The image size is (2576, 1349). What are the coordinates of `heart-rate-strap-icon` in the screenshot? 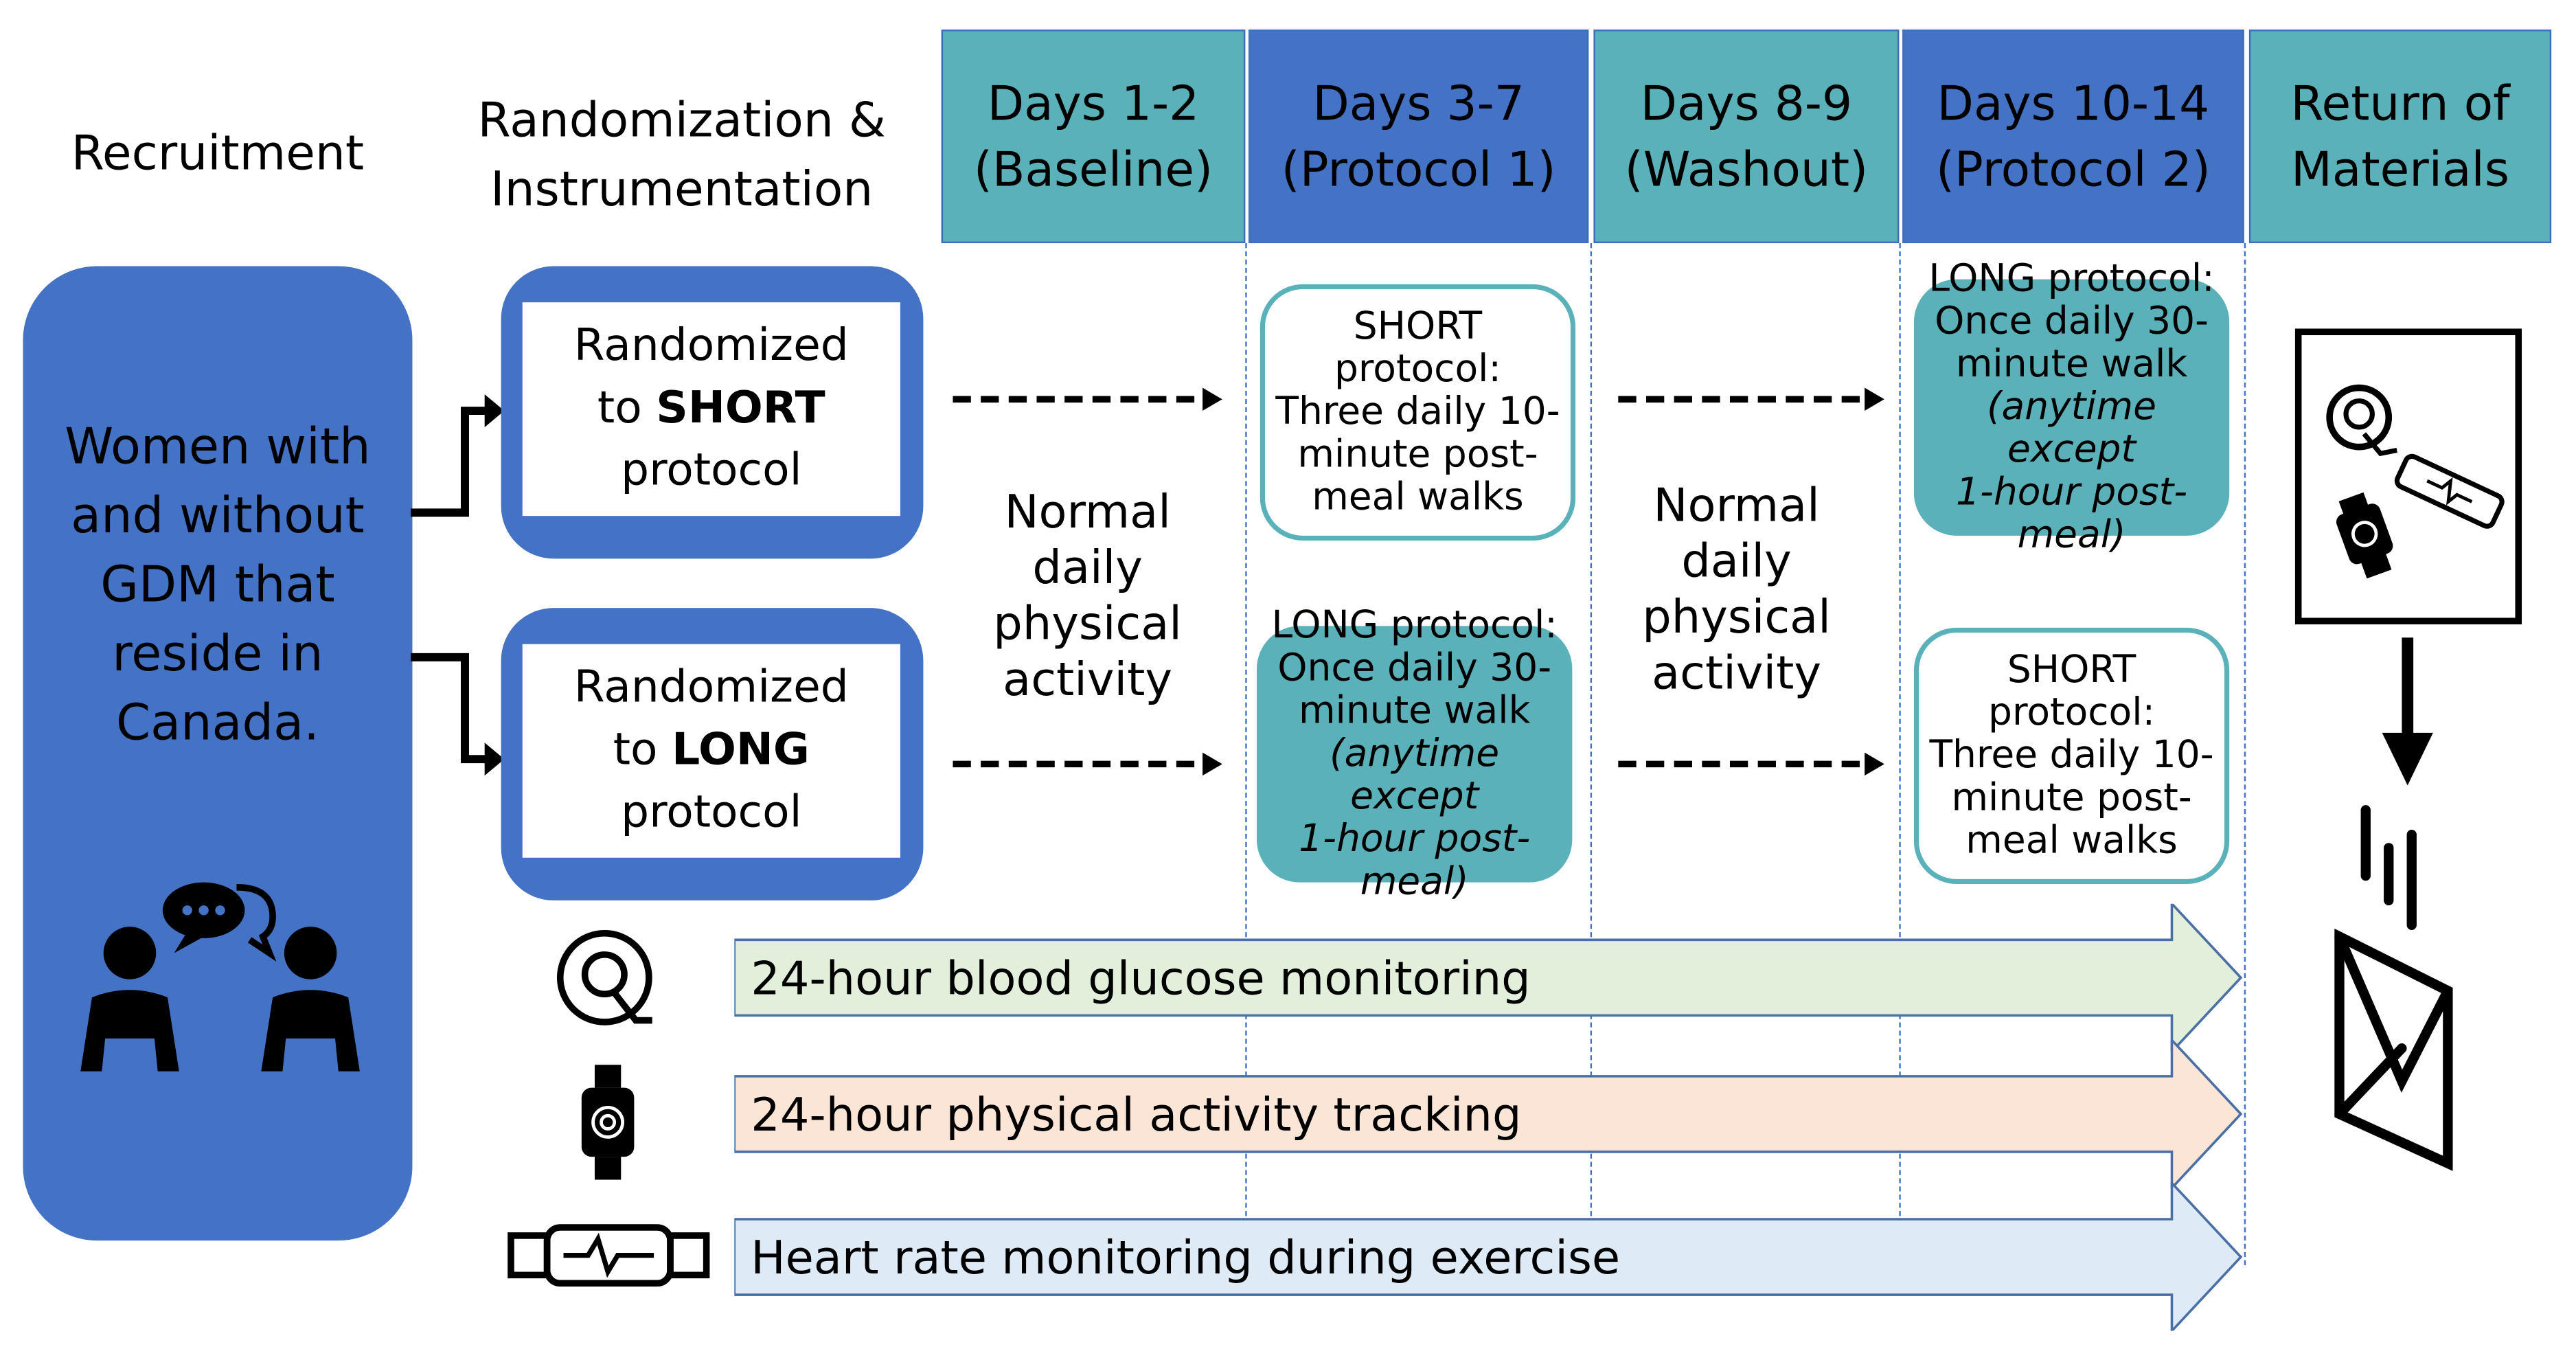 It's located at (609, 1255).